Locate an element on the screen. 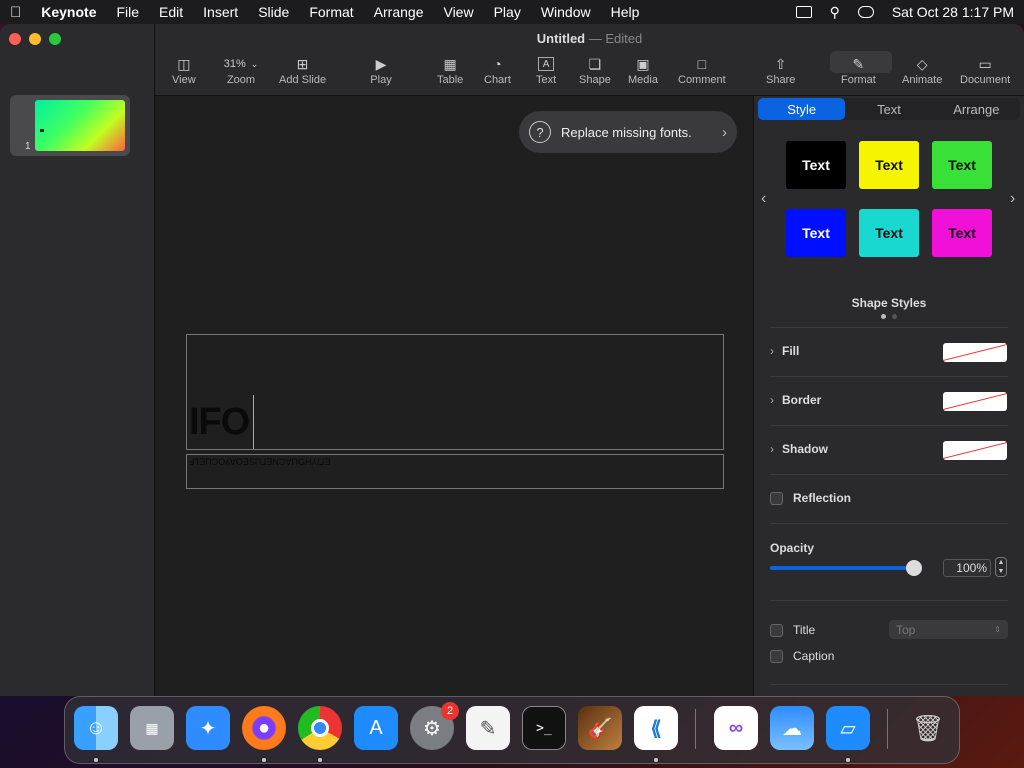 This screenshot has width=1024, height=768. question-icon: ? is located at coordinates (540, 132).